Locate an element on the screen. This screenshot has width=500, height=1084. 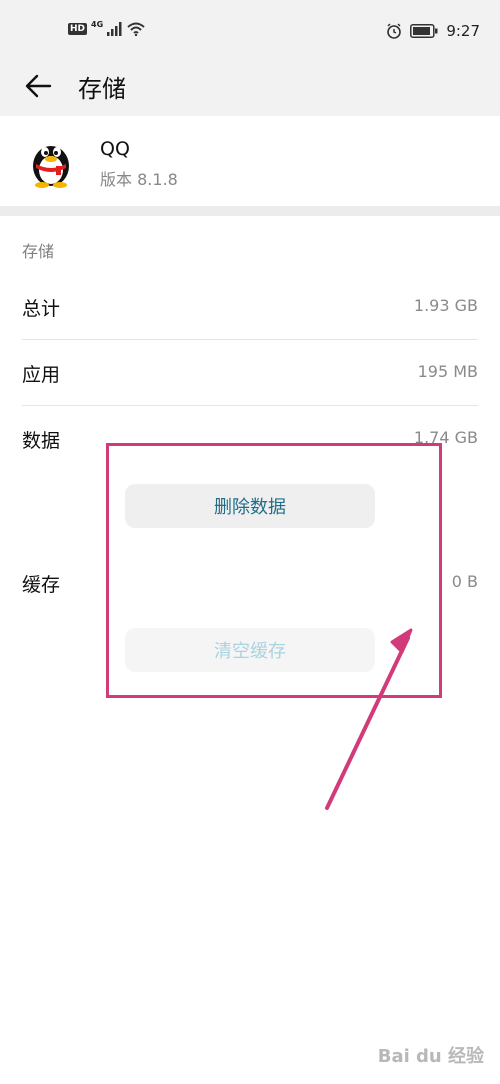
app-name: QQ is located at coordinates (115, 149).